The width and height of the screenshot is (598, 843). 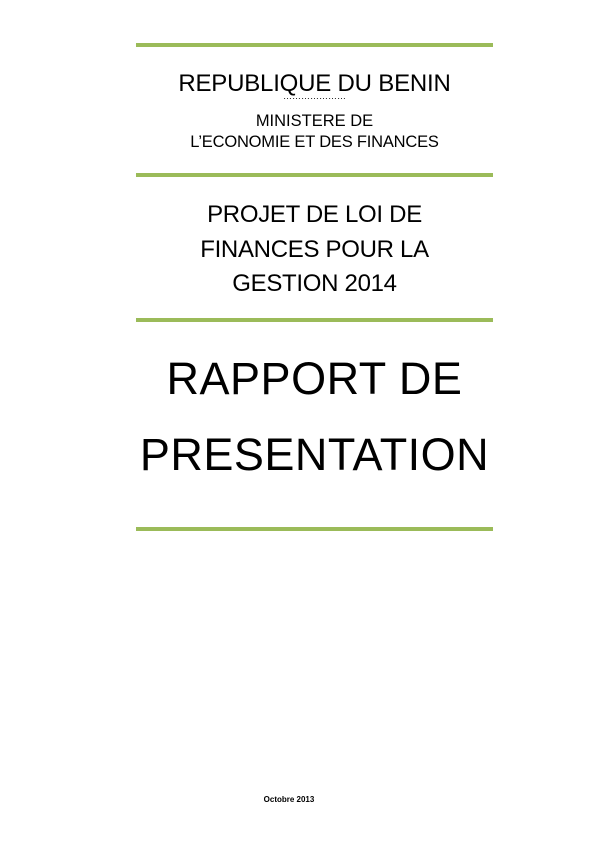 I want to click on header-divider, so click(x=314, y=175).